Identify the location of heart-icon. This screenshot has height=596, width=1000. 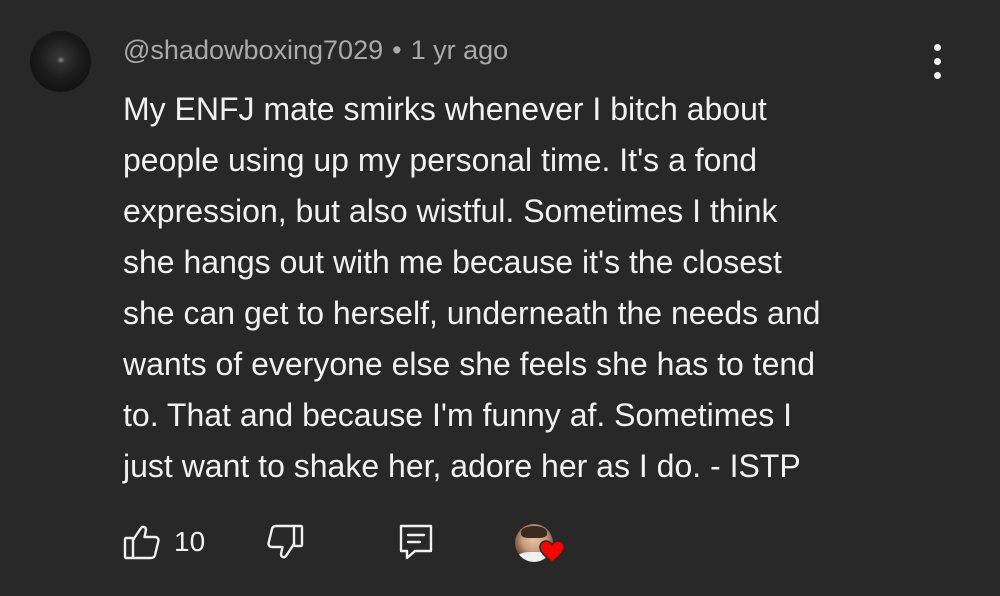
(552, 551).